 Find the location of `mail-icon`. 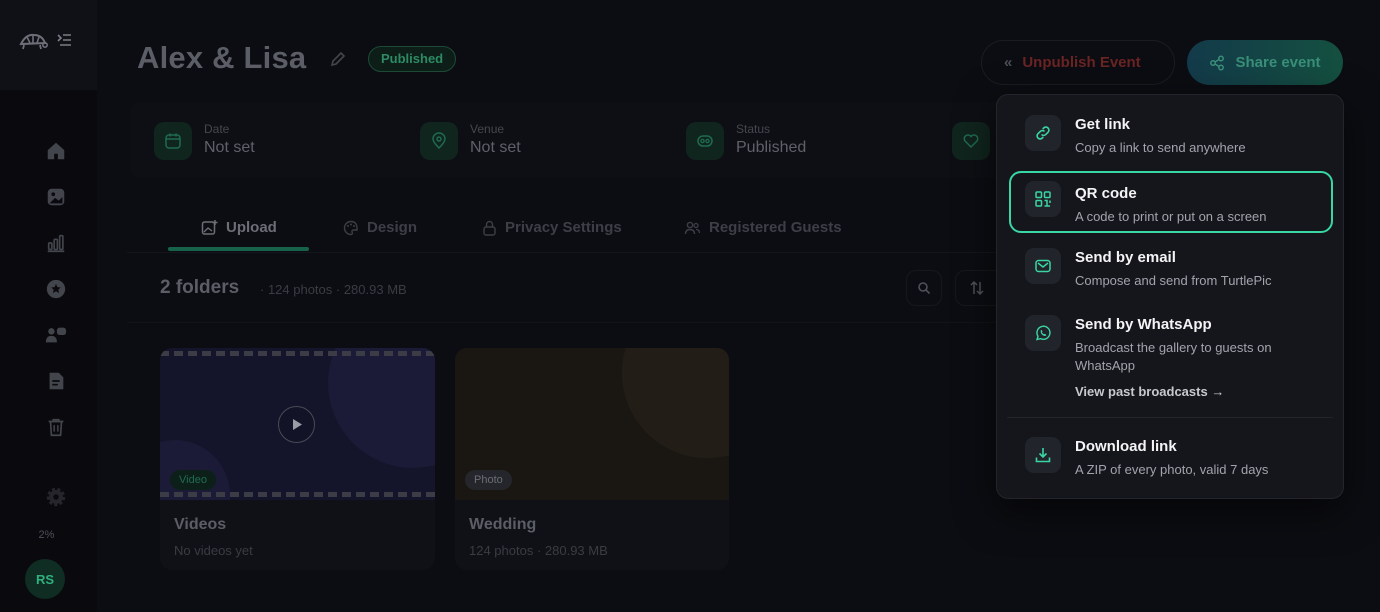

mail-icon is located at coordinates (1043, 266).